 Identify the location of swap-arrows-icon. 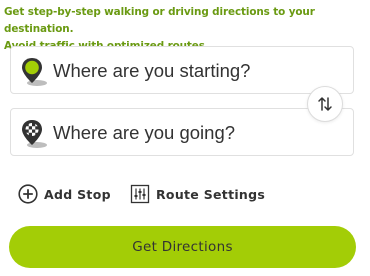
(325, 104).